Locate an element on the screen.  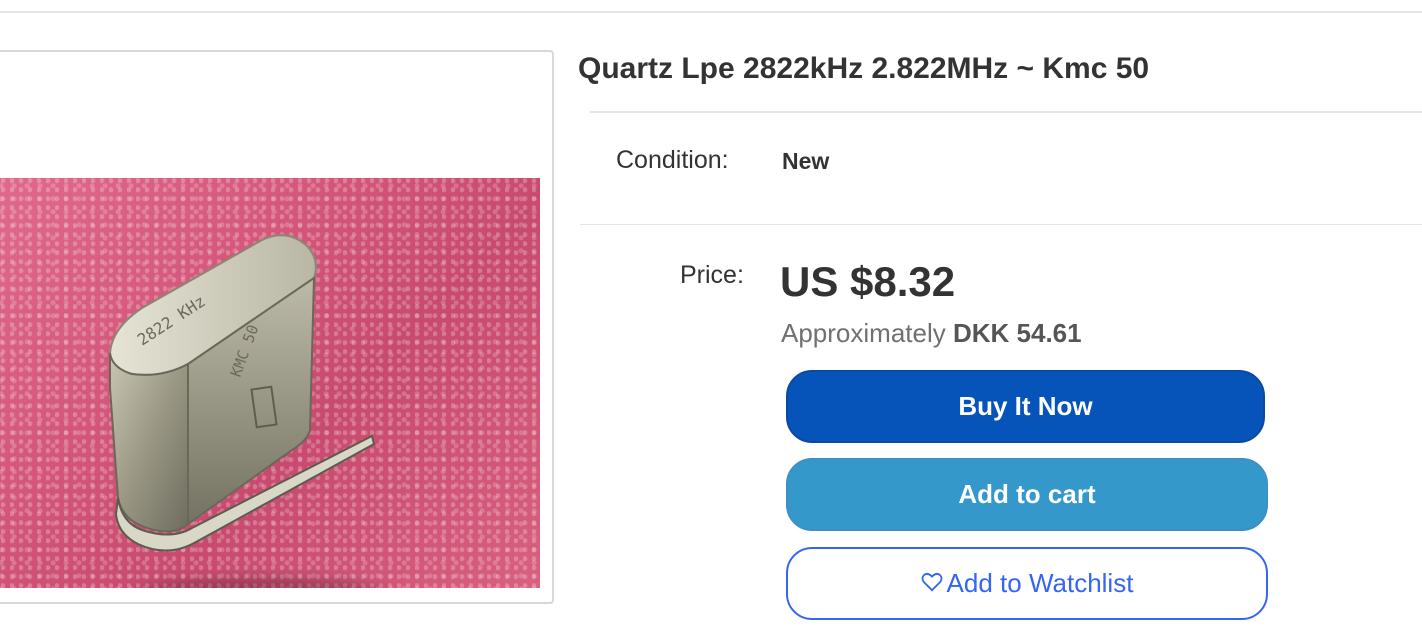
approx-price: Approximately DKK 54.61 is located at coordinates (931, 333).